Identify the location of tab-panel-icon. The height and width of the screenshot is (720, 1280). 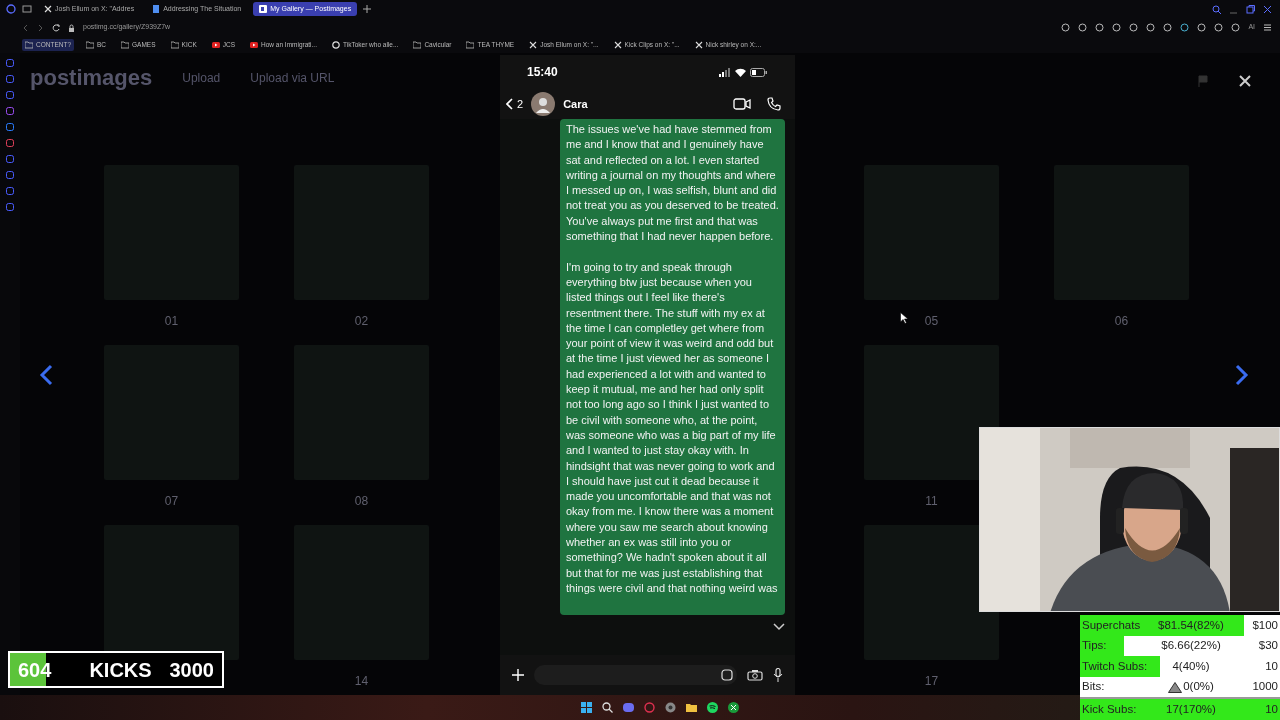
(27, 9).